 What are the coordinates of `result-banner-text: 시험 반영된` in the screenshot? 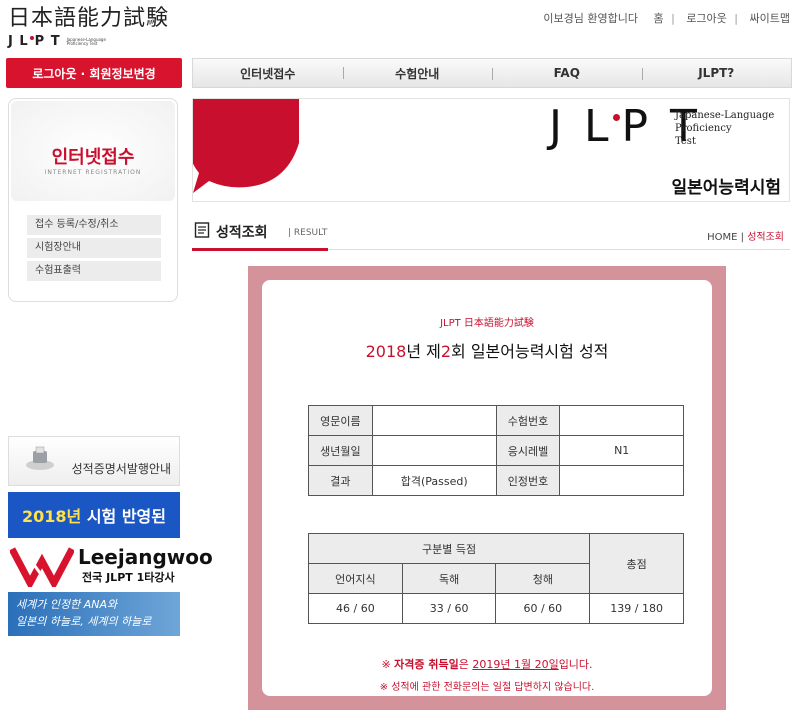 It's located at (126, 516).